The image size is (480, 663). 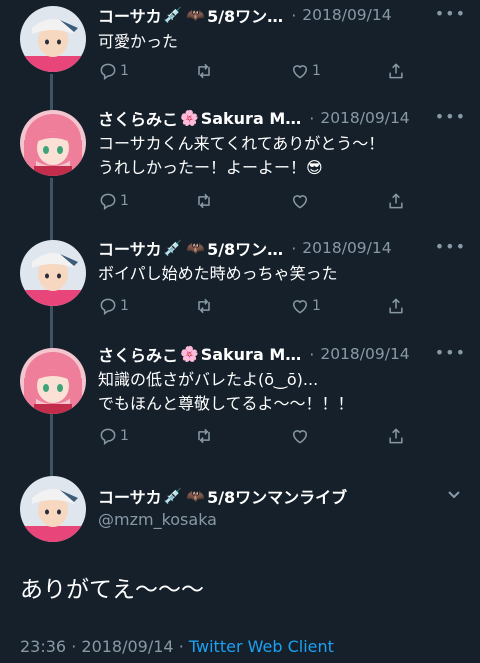 I want to click on tweet-text-line: うれしかったー！よーよー！😎, so click(x=210, y=167).